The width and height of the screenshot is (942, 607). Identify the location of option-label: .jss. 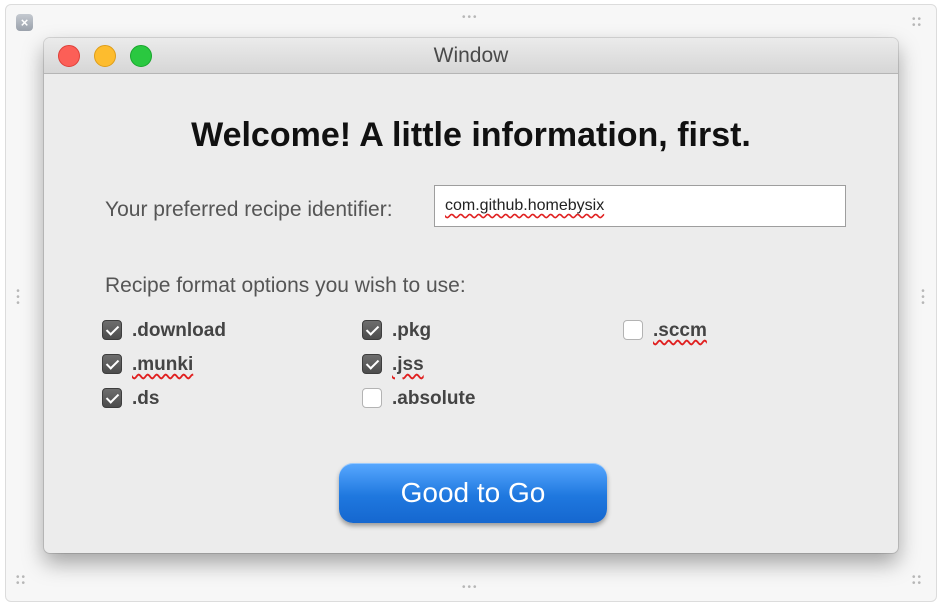
(408, 364).